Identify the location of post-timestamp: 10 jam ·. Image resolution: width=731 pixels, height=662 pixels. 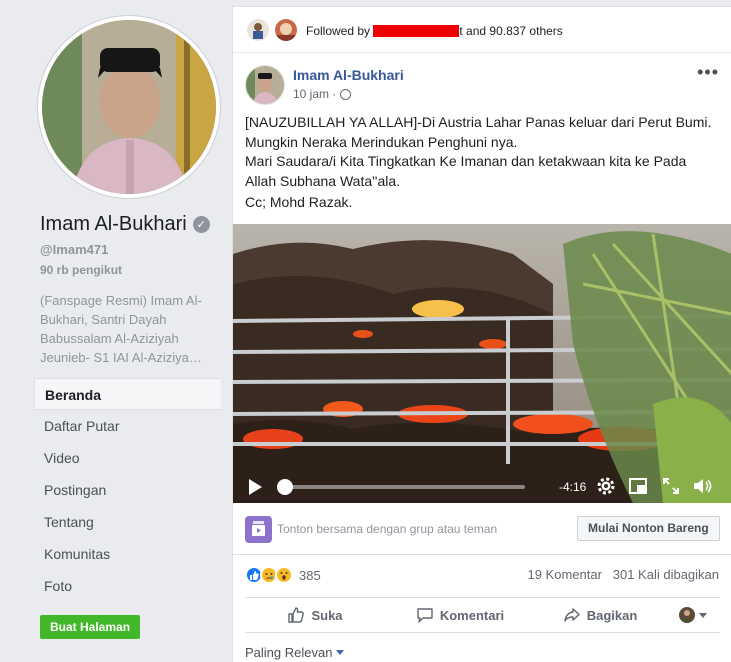
(322, 94).